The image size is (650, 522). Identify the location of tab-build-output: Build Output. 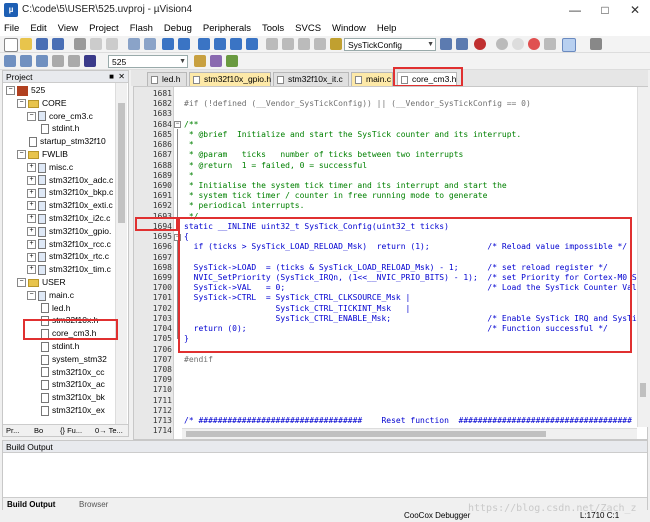
(31, 504).